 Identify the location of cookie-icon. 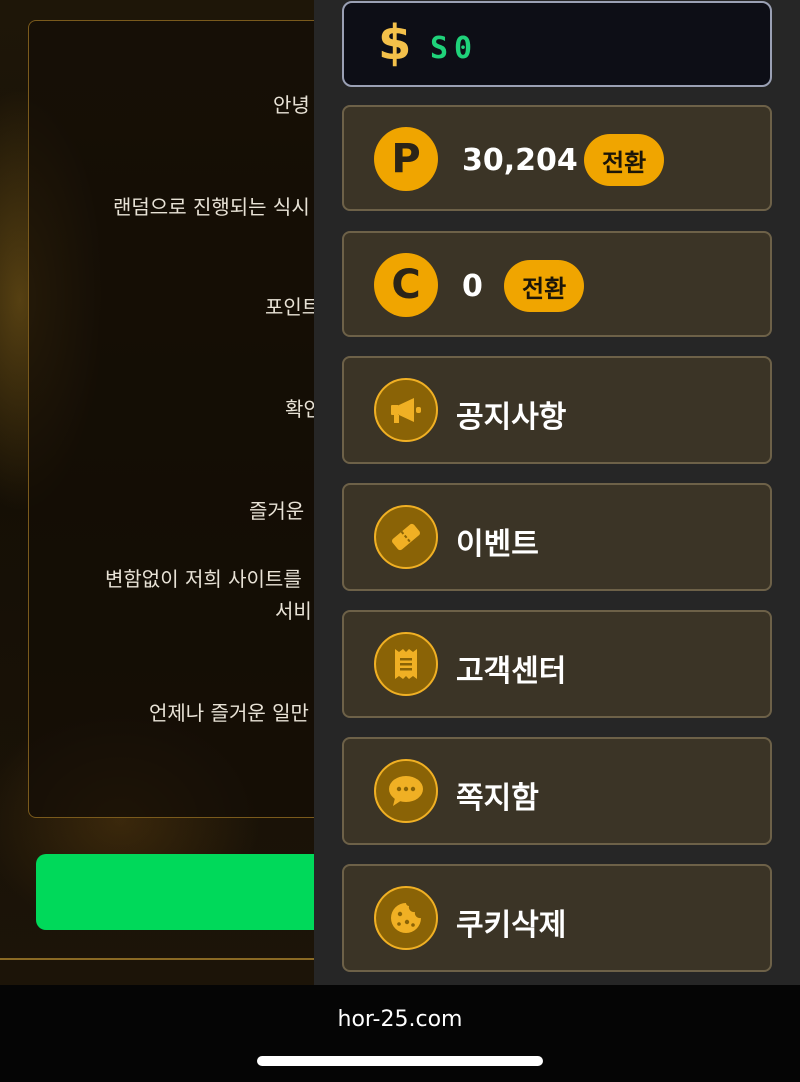
(406, 918).